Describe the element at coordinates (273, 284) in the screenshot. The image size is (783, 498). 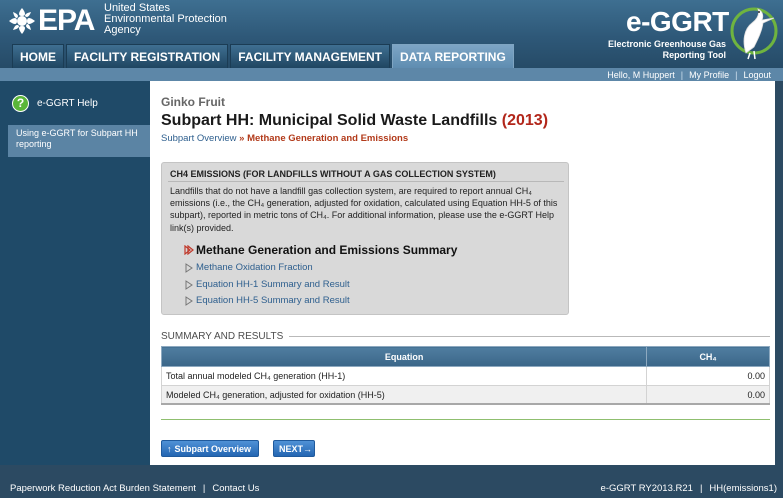
I see `step-label: Equation HH-1 Summary and Result` at that location.